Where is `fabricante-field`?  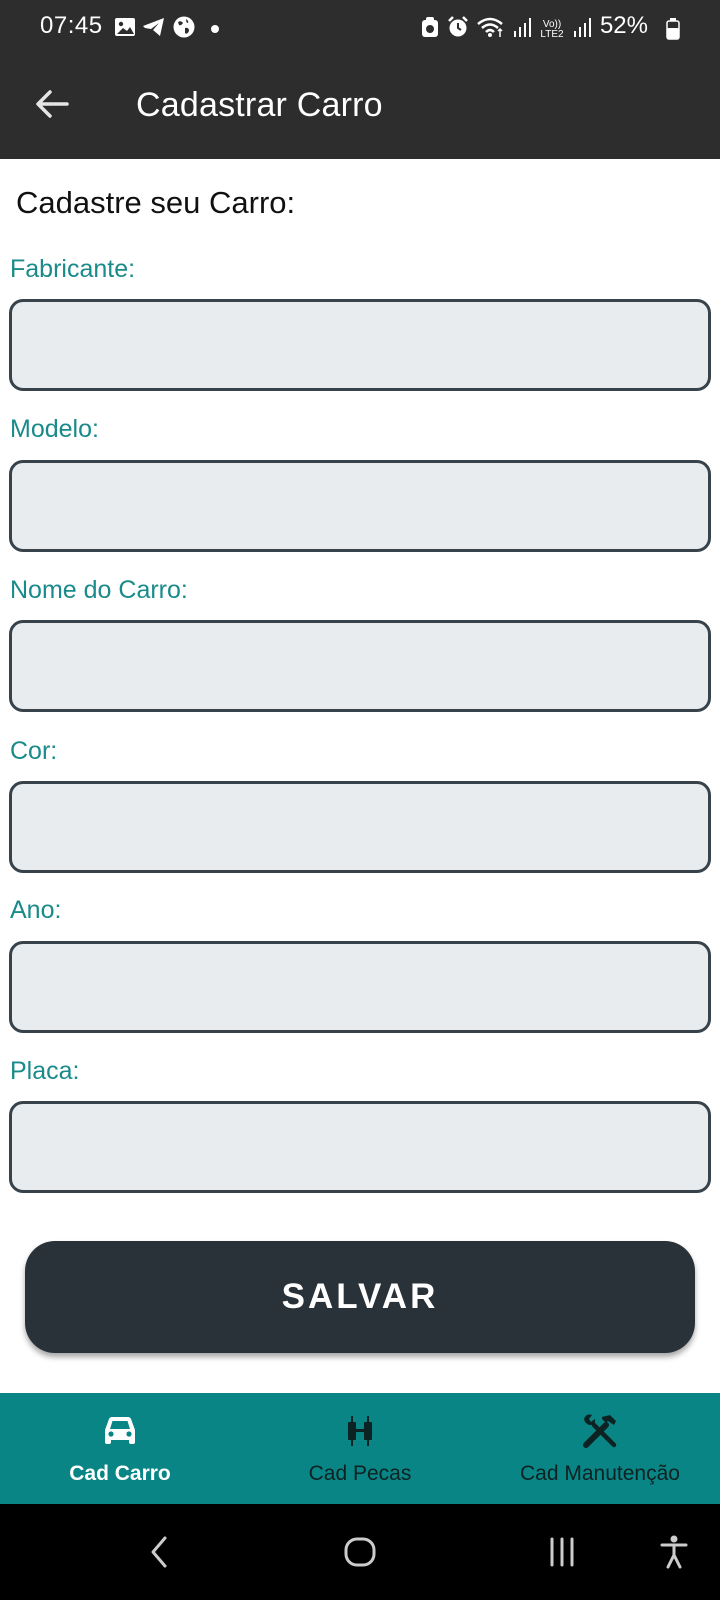
fabricante-field is located at coordinates (360, 345).